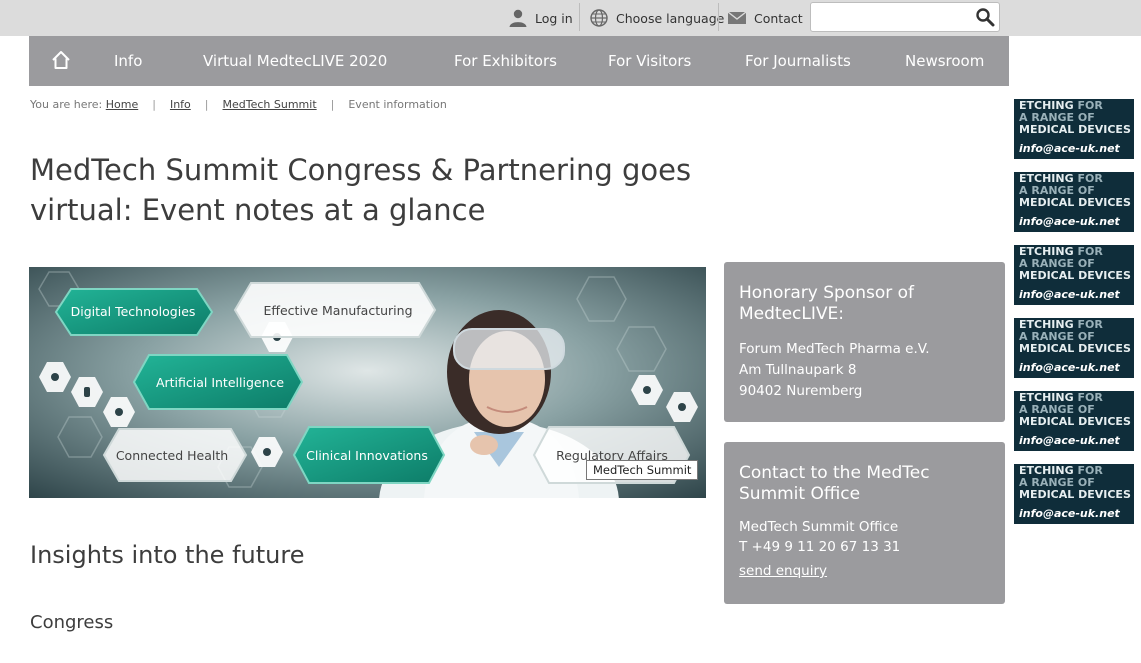 Image resolution: width=1141 pixels, height=663 pixels. What do you see at coordinates (834, 349) in the screenshot?
I see `sponsor-name: Forum MedTech Pharma e.V.` at bounding box center [834, 349].